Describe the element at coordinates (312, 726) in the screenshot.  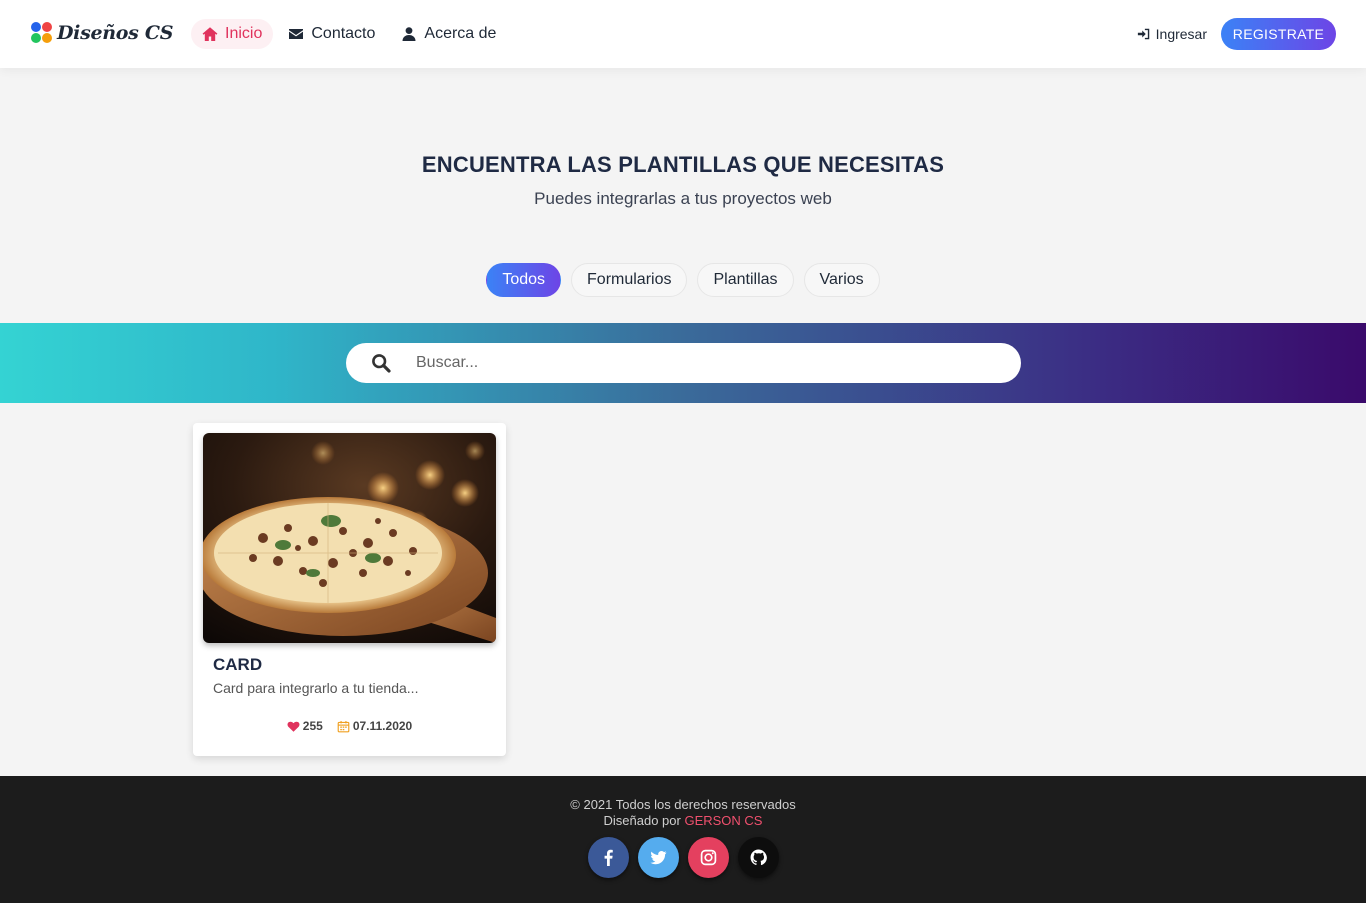
I see `likes-count: 255` at that location.